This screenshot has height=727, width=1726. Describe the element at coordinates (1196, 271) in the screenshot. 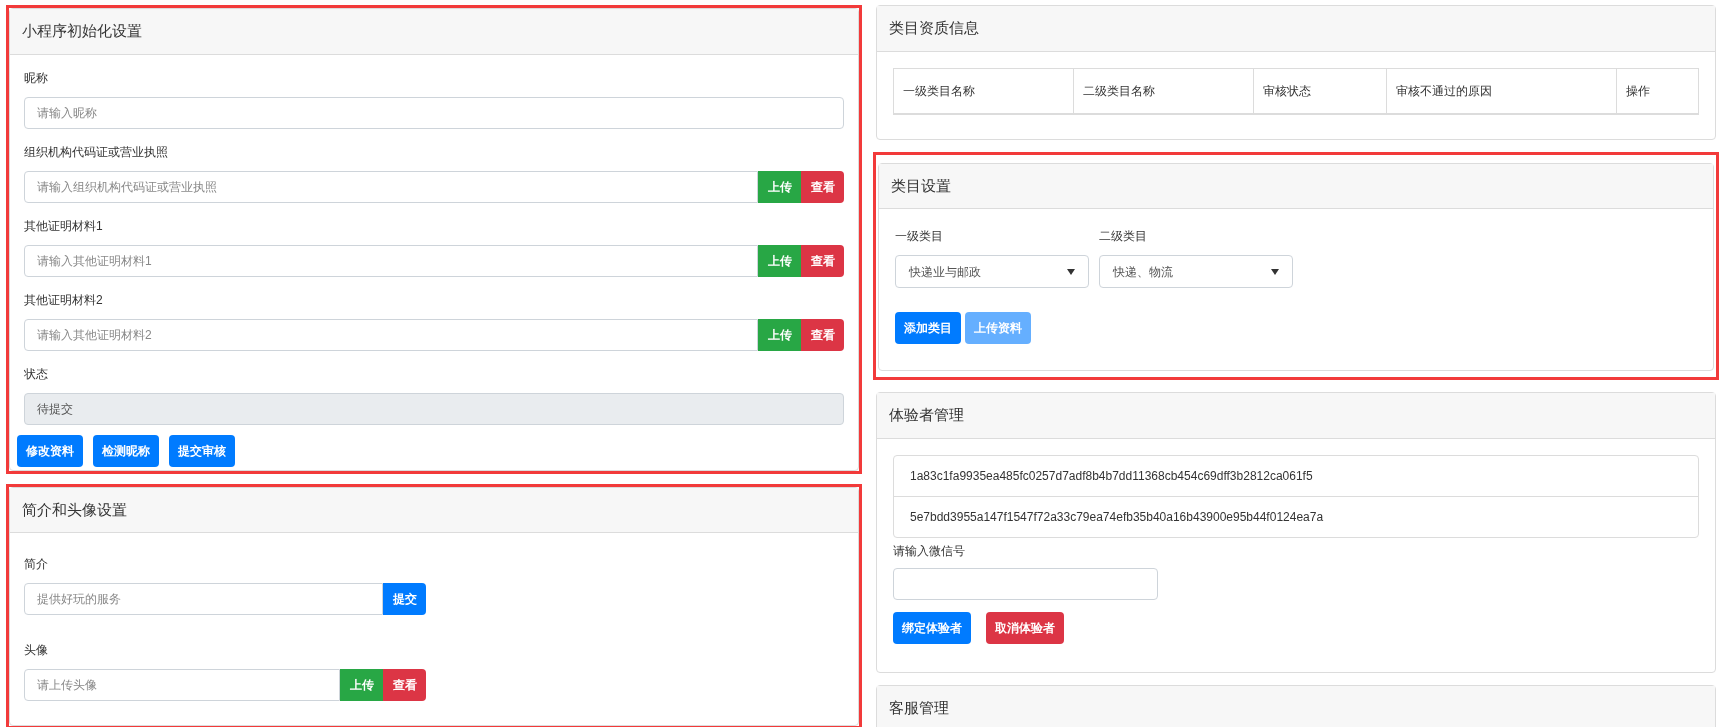

I see `select-dropdown: 快递、物流` at that location.